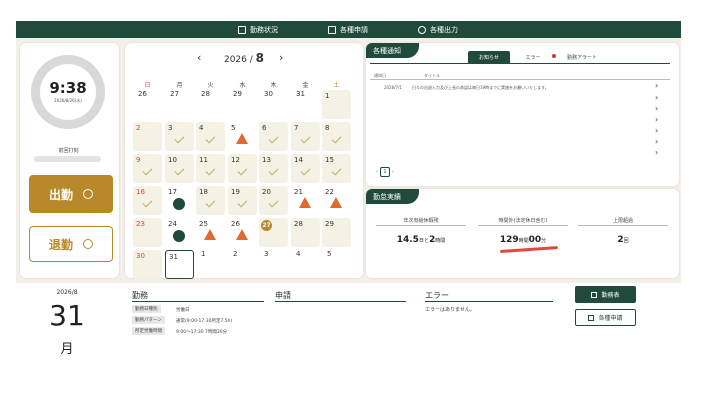 Image resolution: width=701 pixels, height=402 pixels. Describe the element at coordinates (393, 172) in the screenshot. I see `pager-next: ›` at that location.